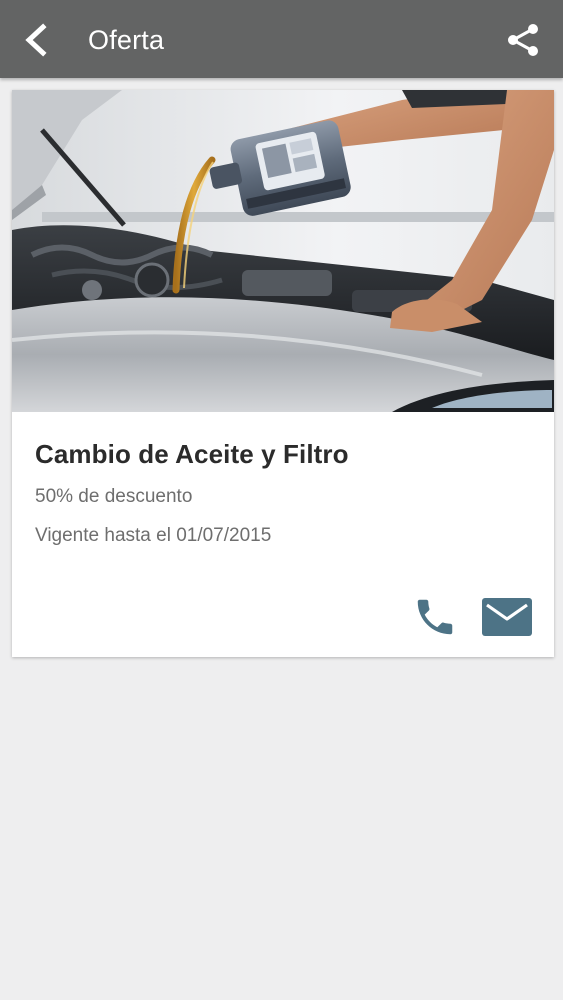 This screenshot has height=1000, width=563. I want to click on back-button, so click(36, 40).